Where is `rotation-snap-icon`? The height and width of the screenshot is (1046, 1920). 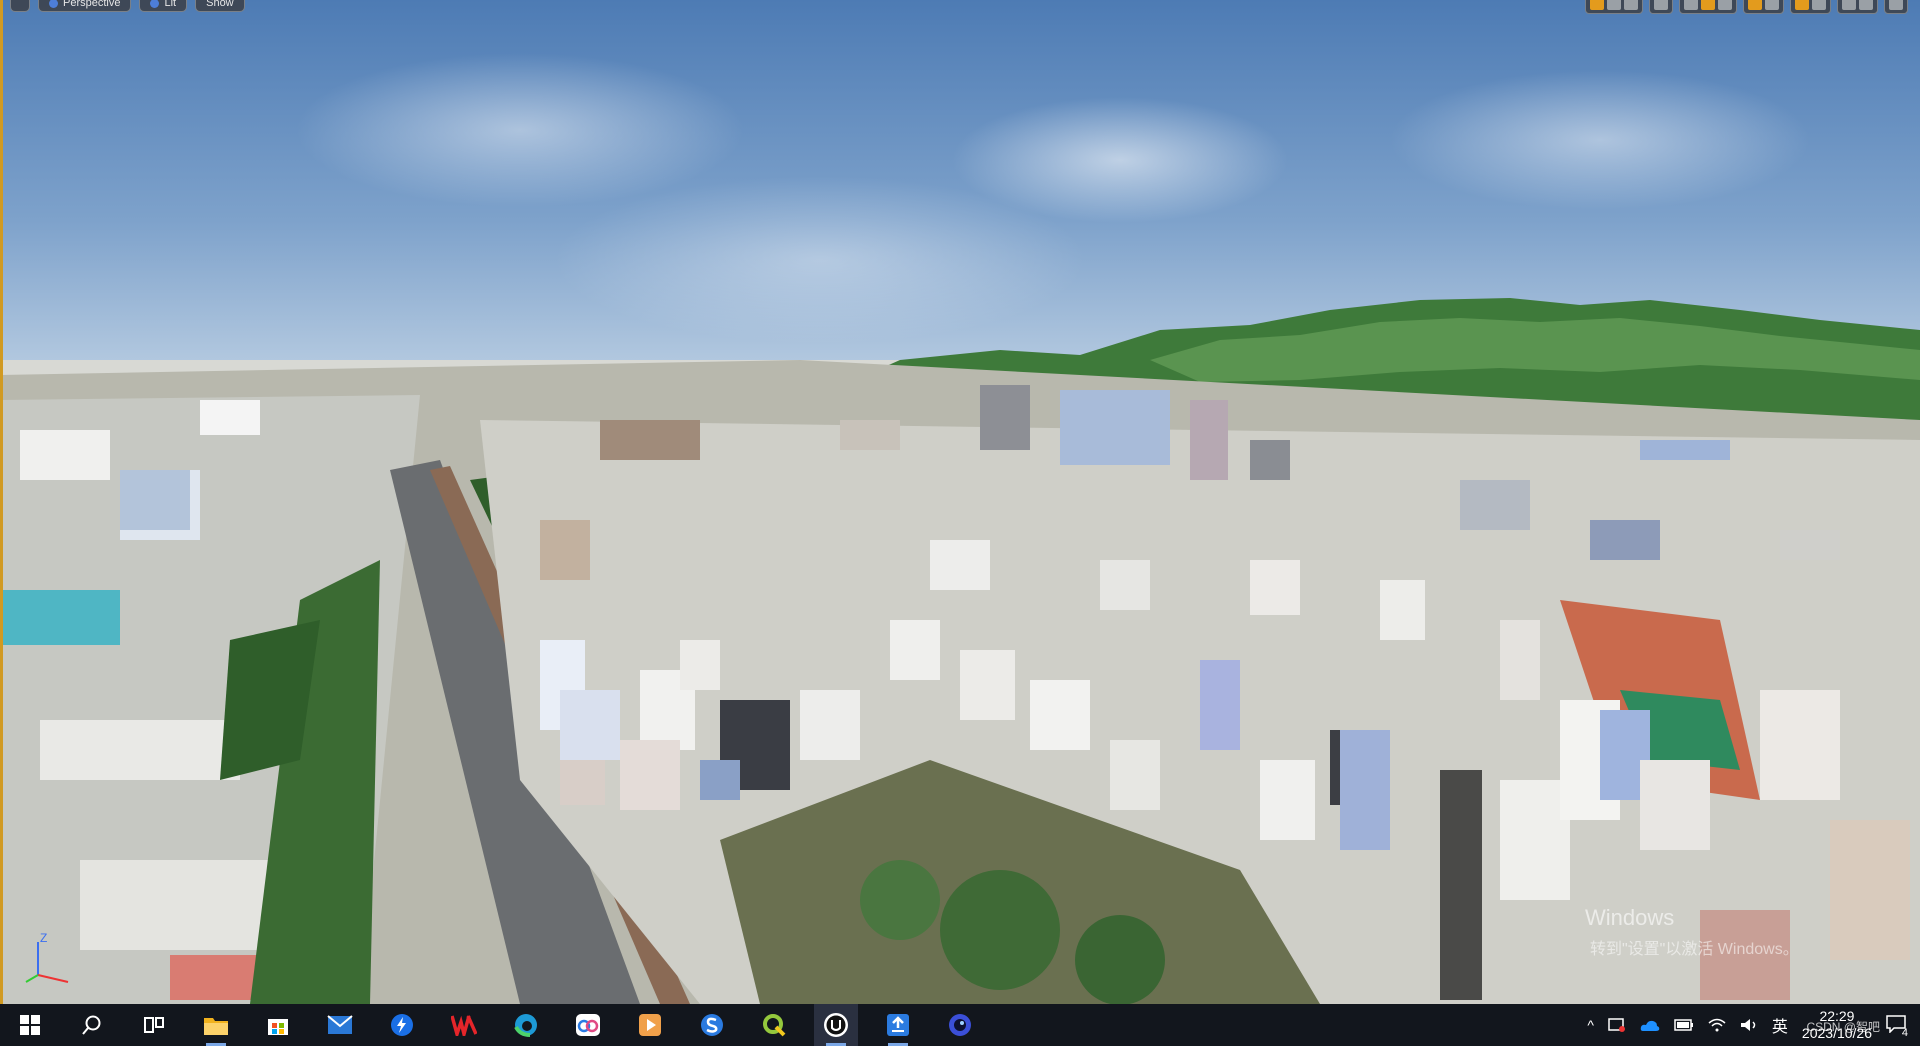 rotation-snap-icon is located at coordinates (1755, 5).